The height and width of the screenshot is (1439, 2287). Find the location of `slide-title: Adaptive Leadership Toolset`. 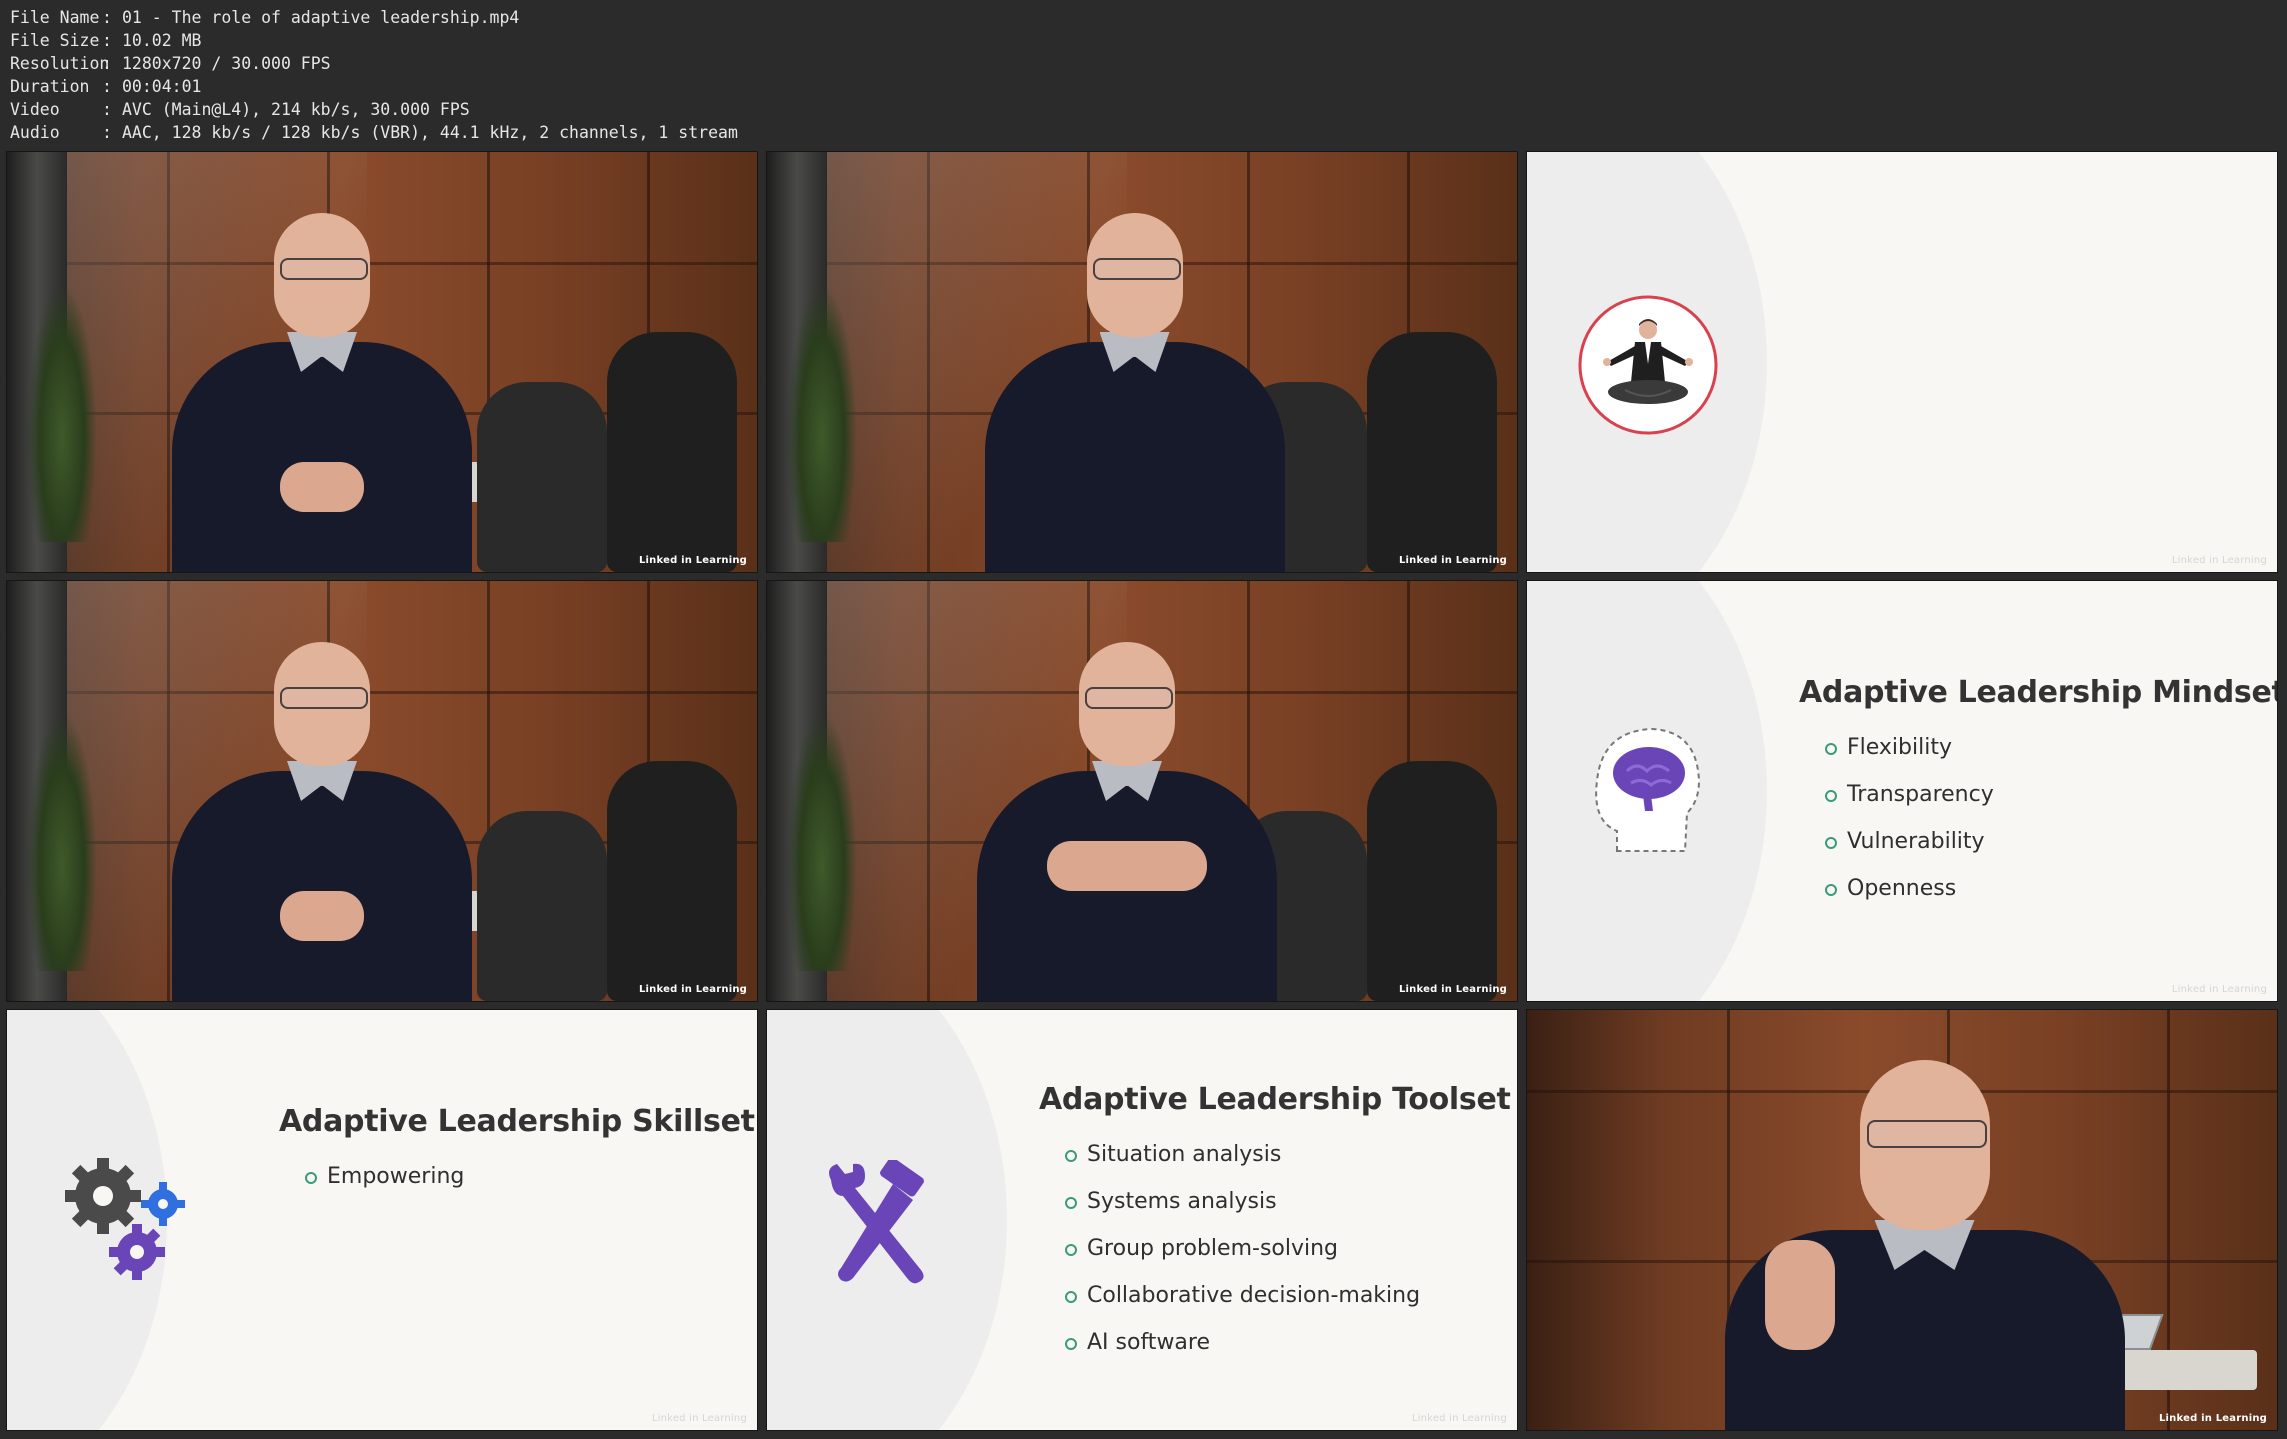

slide-title: Adaptive Leadership Toolset is located at coordinates (1275, 1099).